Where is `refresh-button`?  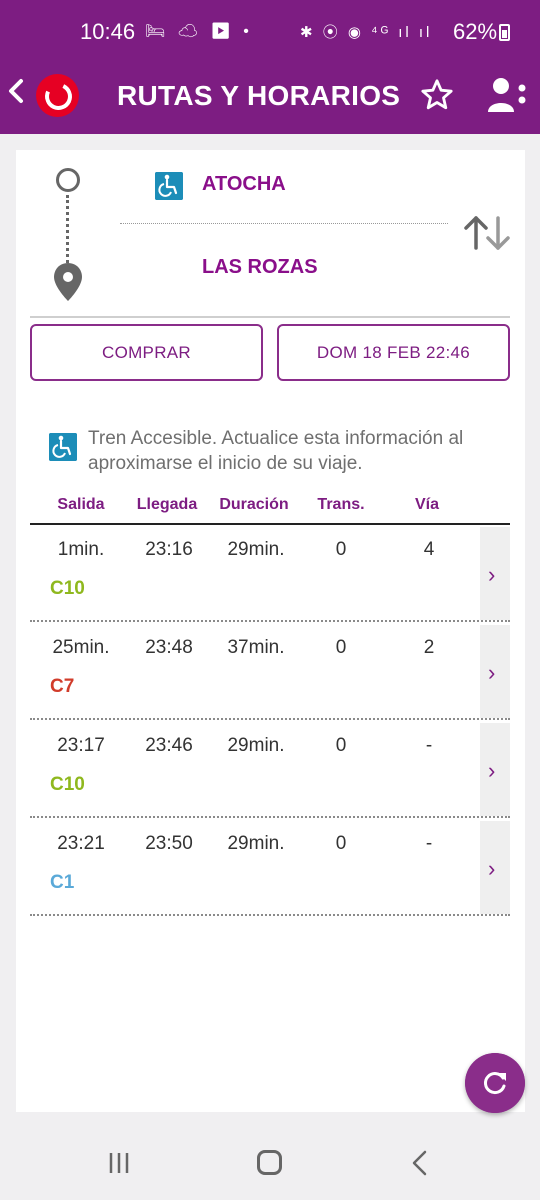 refresh-button is located at coordinates (495, 1083).